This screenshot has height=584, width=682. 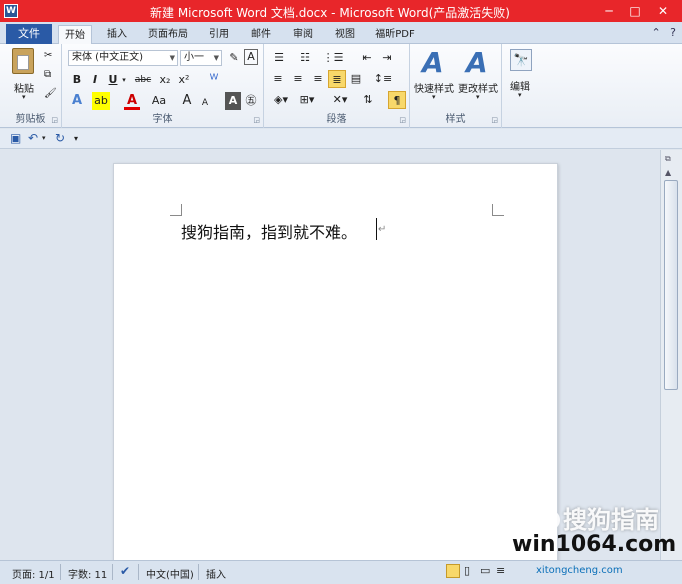 I want to click on line-spacing-icon: ↕≡, so click(x=383, y=79).